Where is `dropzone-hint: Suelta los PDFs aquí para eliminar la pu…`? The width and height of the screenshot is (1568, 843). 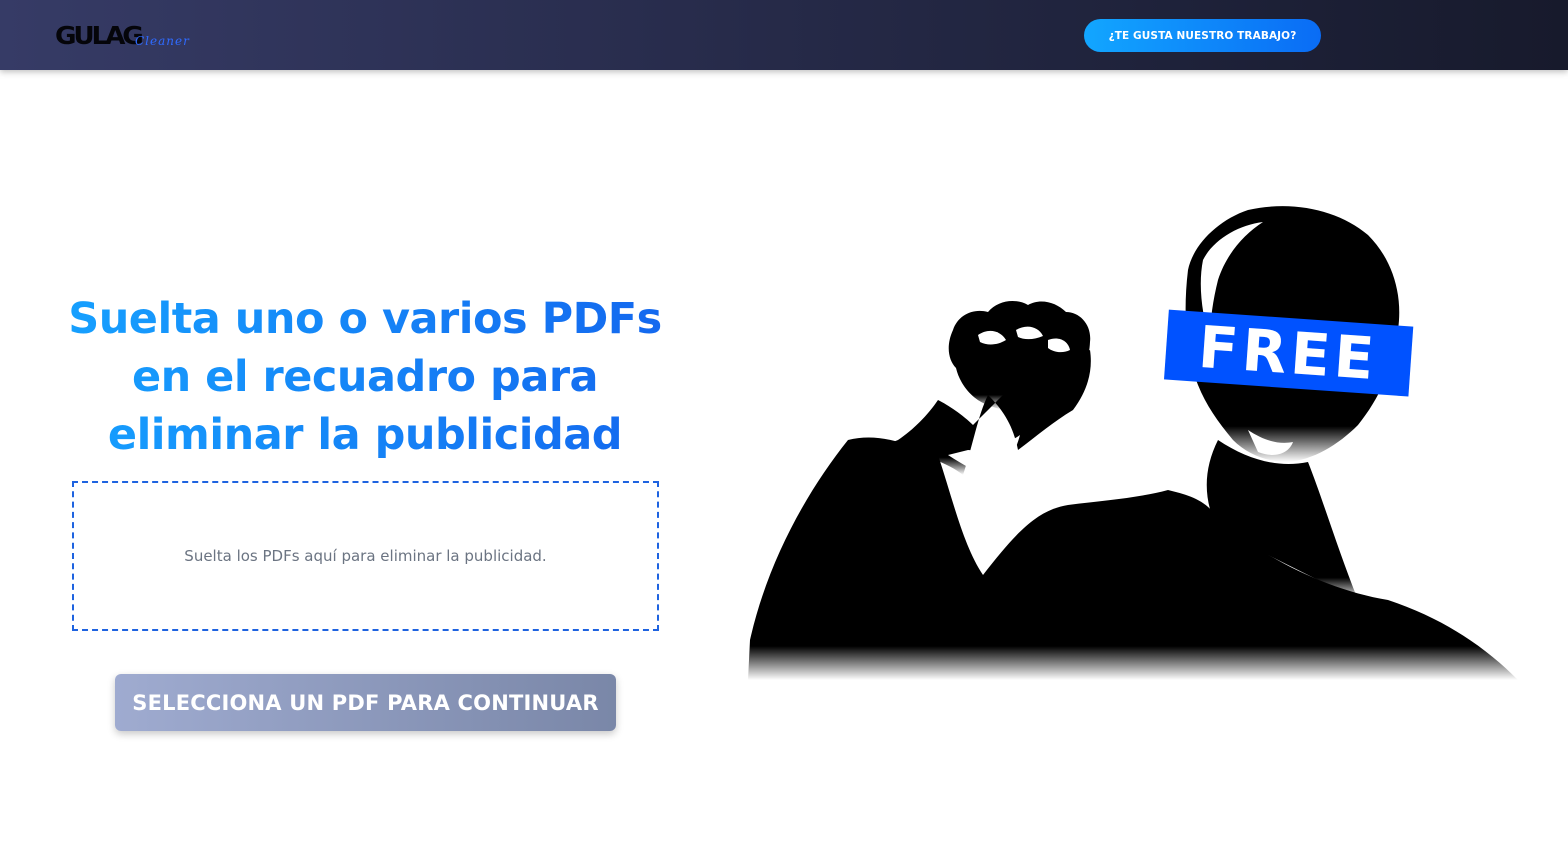 dropzone-hint: Suelta los PDFs aquí para eliminar la pu… is located at coordinates (365, 556).